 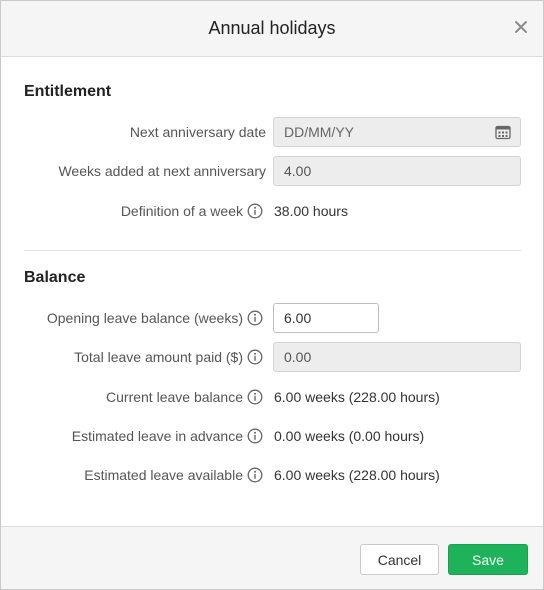 I want to click on dialog-title: Annual holidays, so click(x=272, y=28).